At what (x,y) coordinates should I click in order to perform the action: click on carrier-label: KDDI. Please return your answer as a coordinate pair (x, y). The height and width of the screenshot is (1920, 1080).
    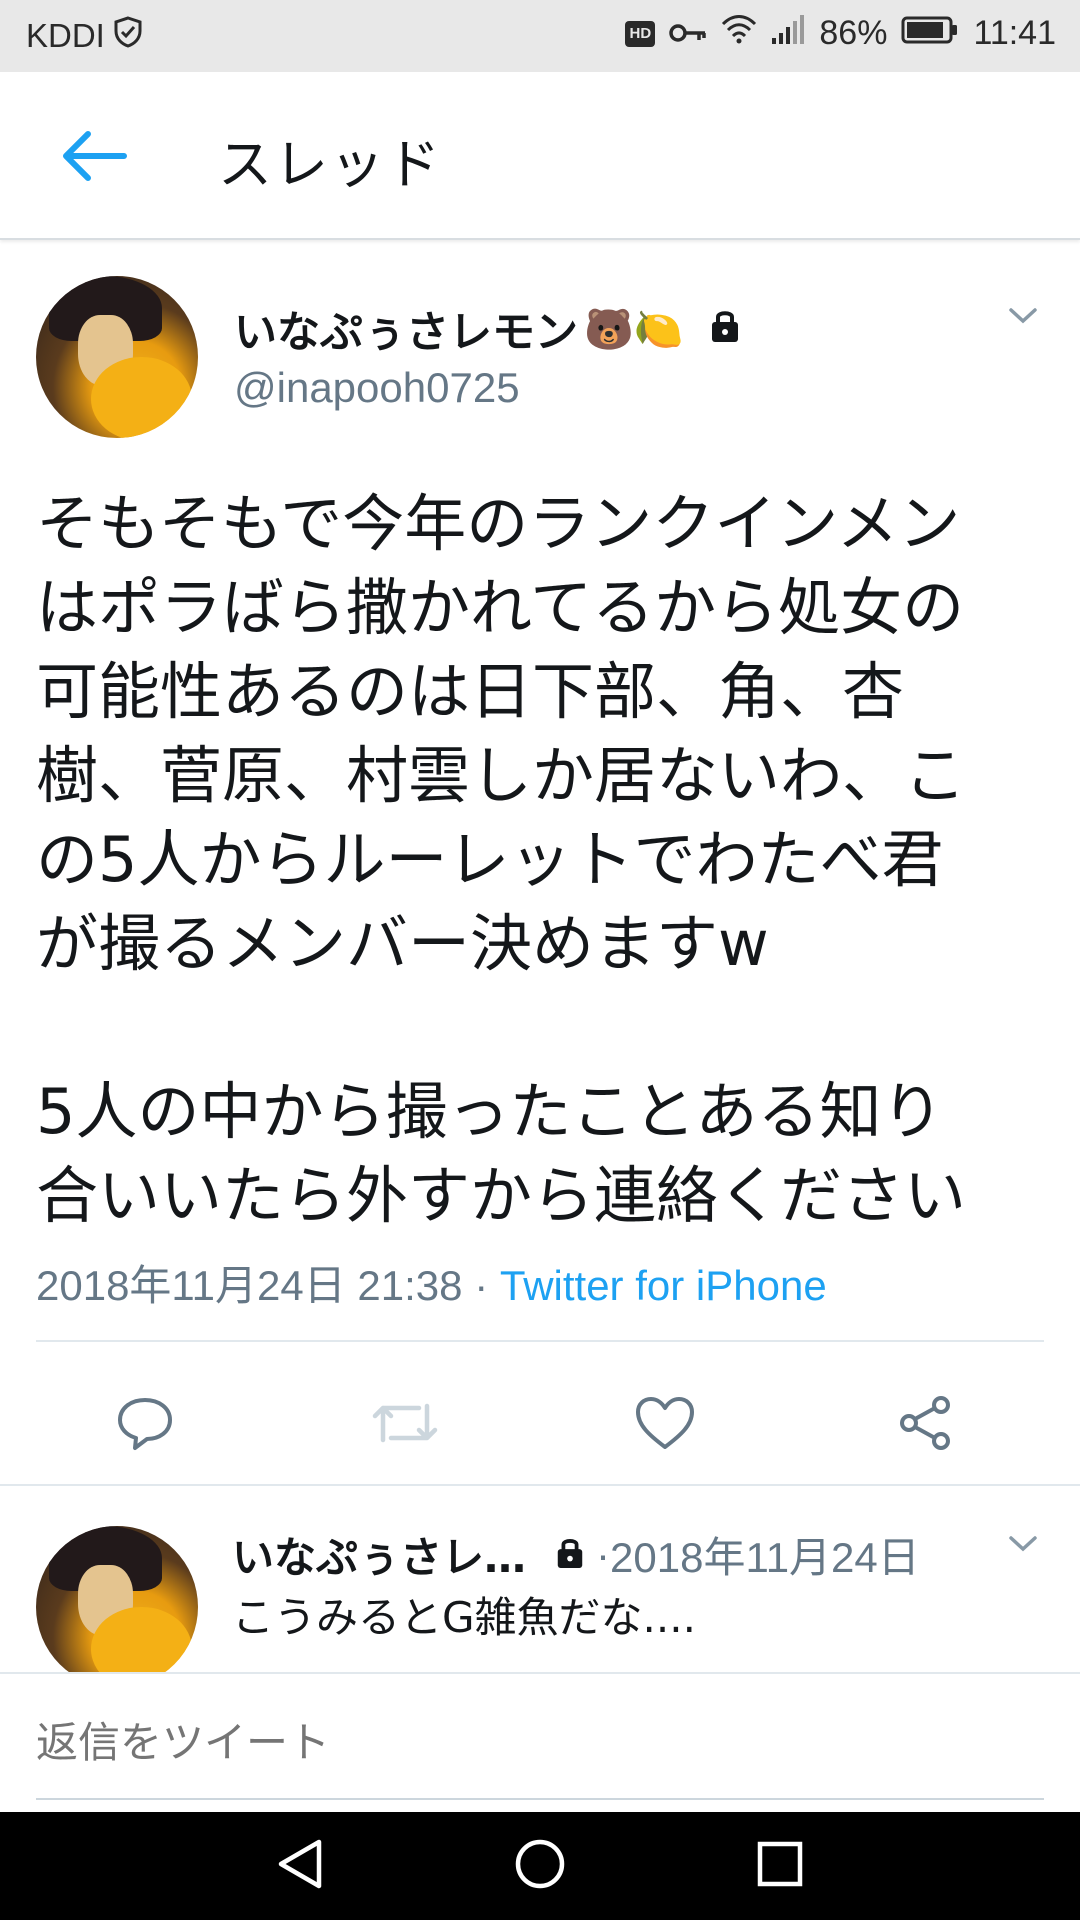
    Looking at the image, I should click on (65, 35).